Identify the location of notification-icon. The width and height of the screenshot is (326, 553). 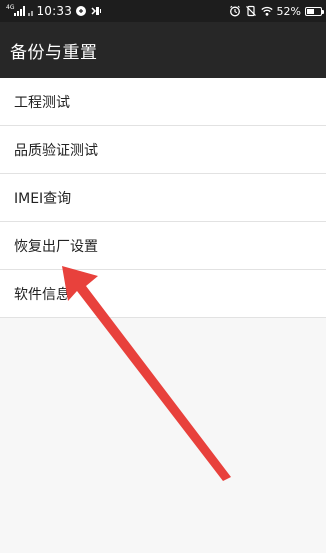
(81, 11).